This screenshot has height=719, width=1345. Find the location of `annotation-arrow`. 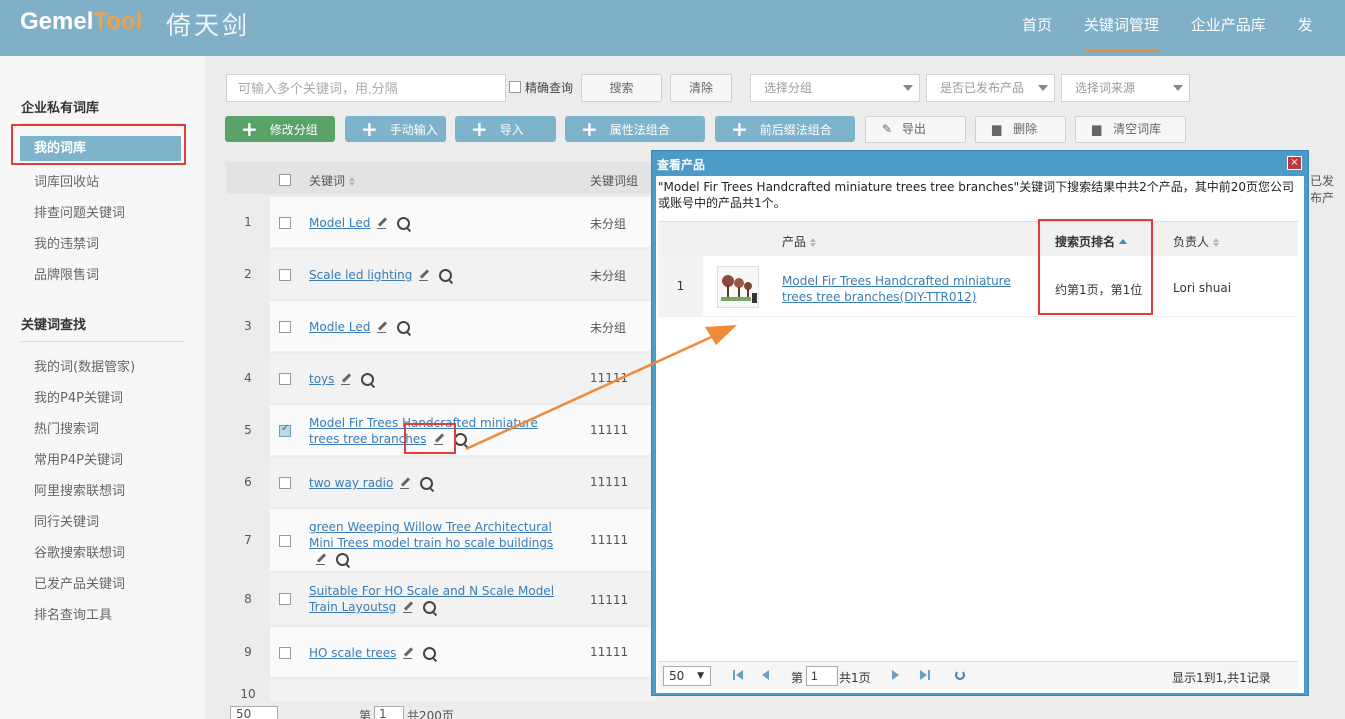

annotation-arrow is located at coordinates (601, 388).